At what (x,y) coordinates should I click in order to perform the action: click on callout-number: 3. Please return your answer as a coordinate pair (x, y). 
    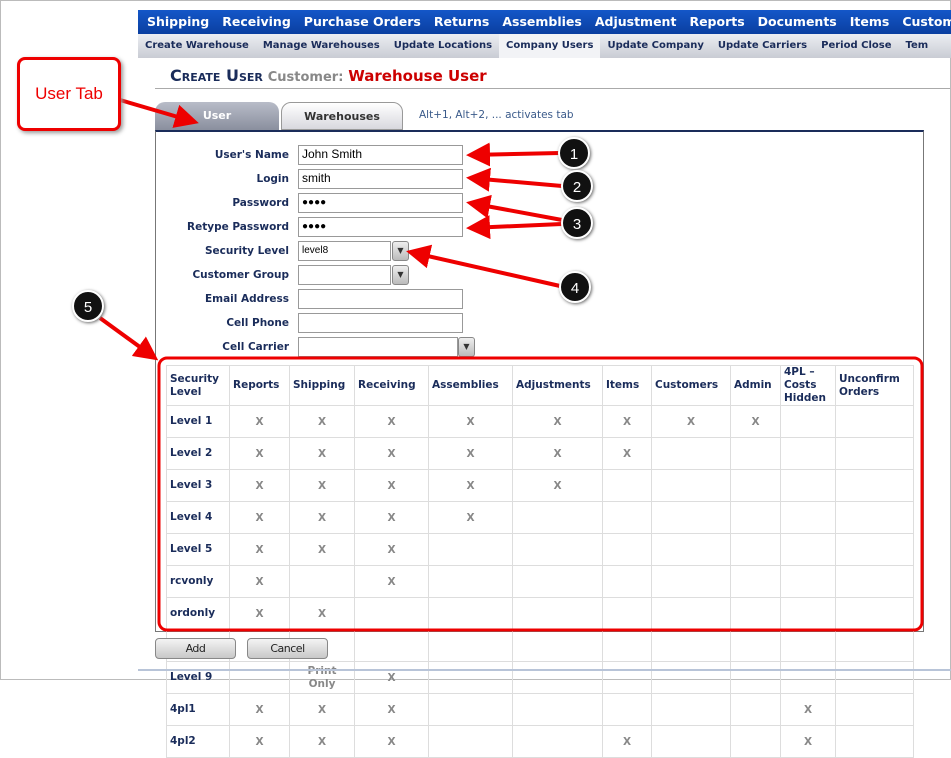
    Looking at the image, I should click on (577, 223).